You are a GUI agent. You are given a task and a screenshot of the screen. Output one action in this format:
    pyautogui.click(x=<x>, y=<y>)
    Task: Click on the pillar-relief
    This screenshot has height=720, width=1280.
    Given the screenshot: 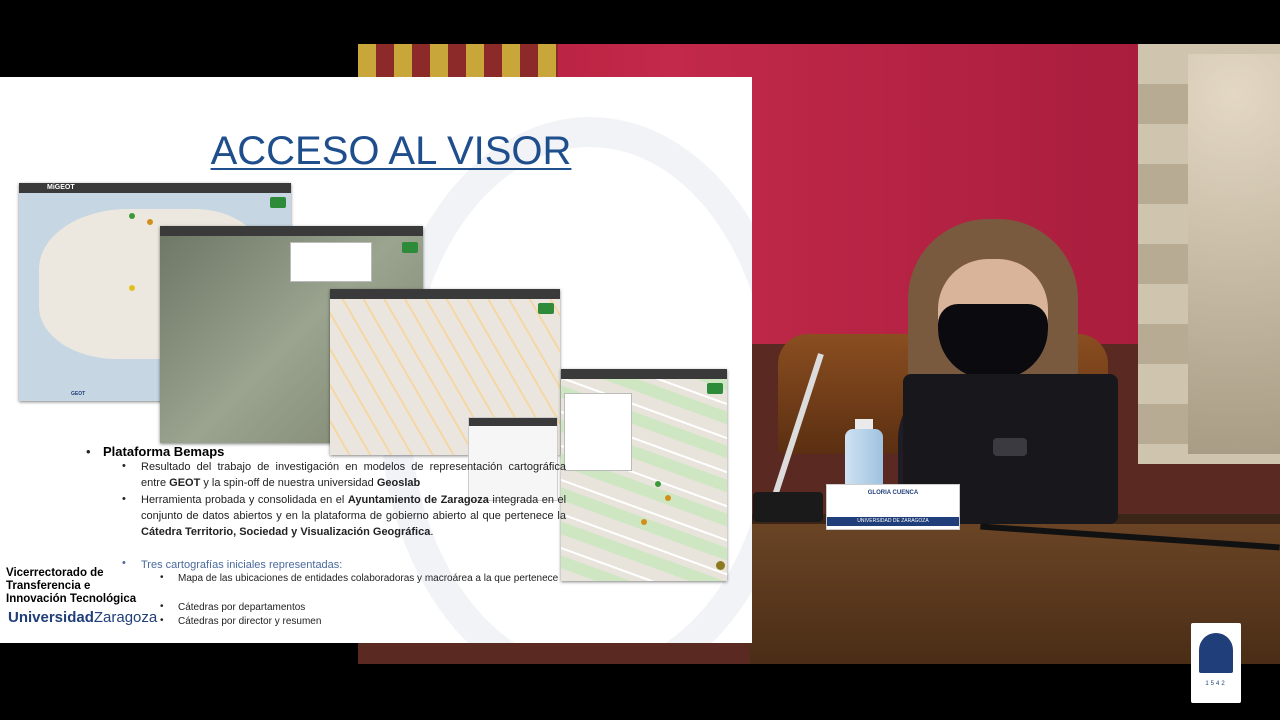 What is the action you would take?
    pyautogui.click(x=1234, y=254)
    